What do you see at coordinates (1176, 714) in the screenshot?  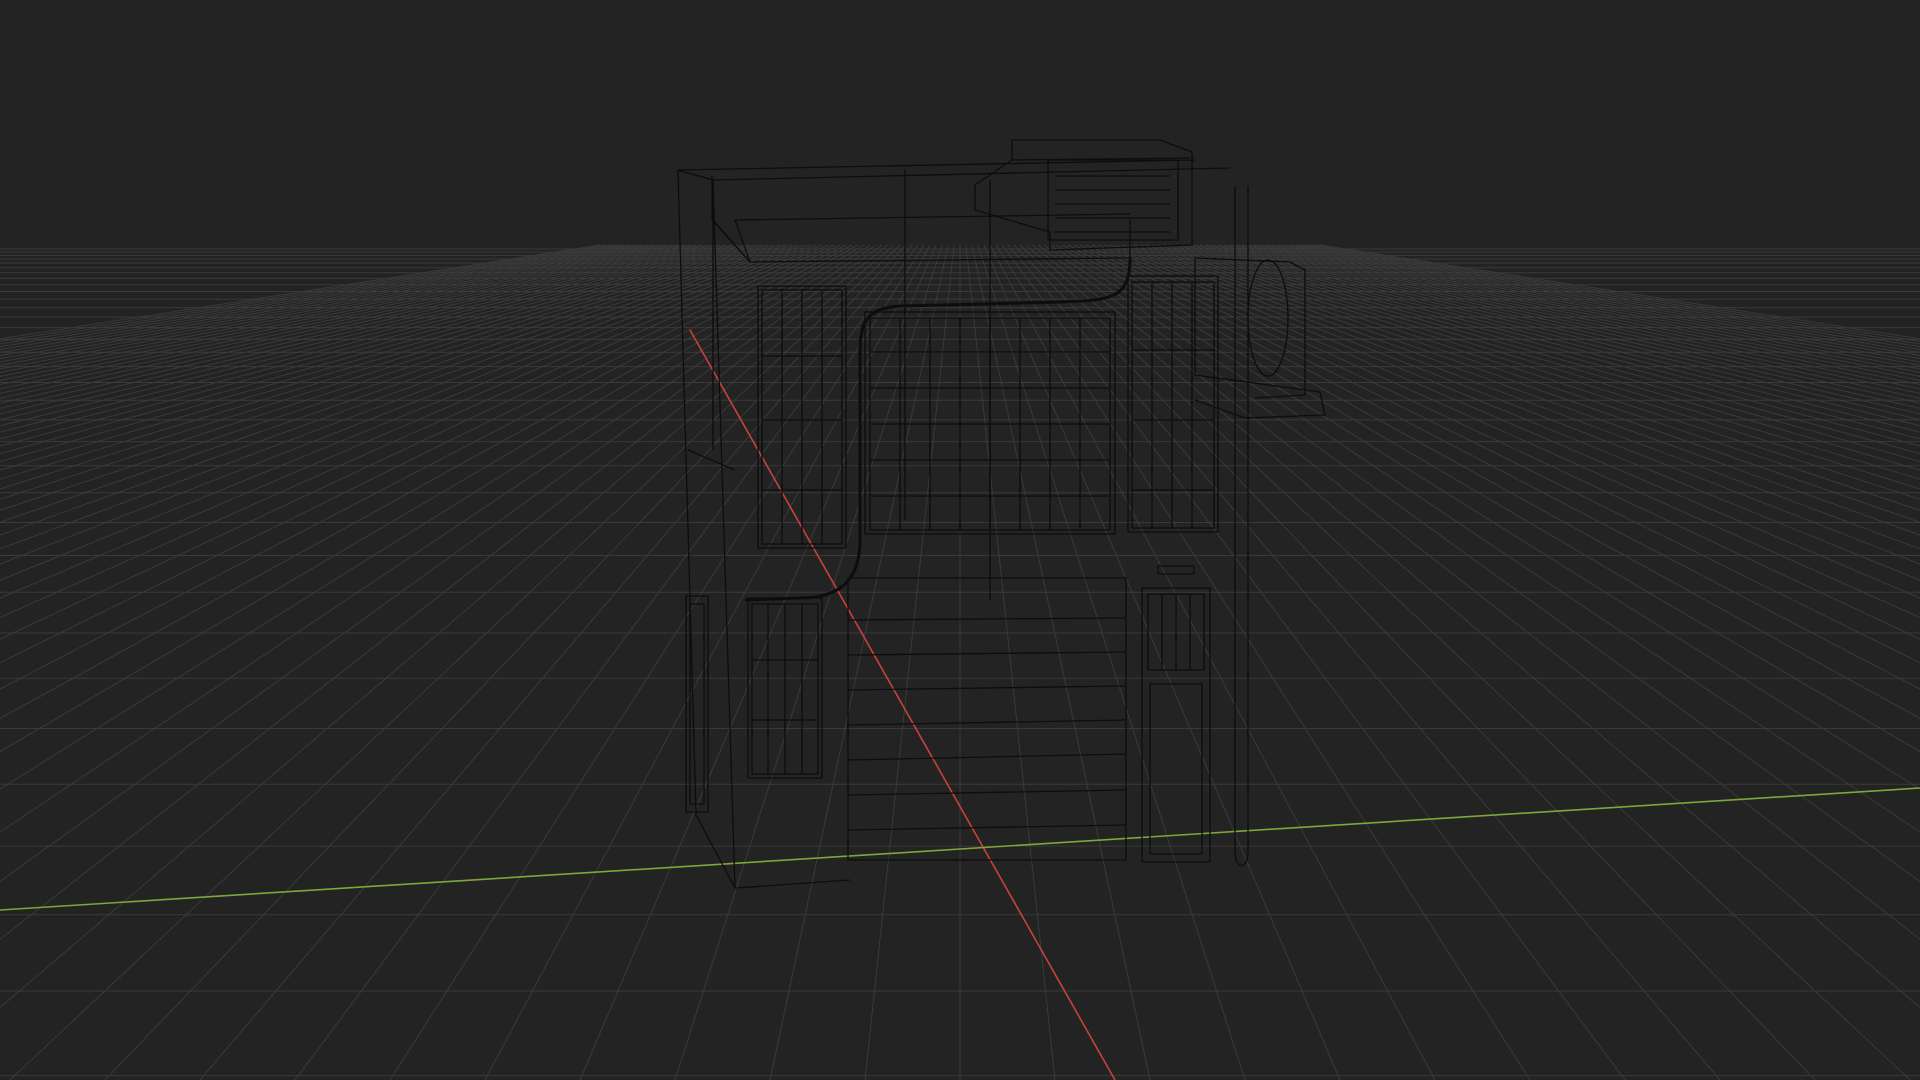 I see `right-door` at bounding box center [1176, 714].